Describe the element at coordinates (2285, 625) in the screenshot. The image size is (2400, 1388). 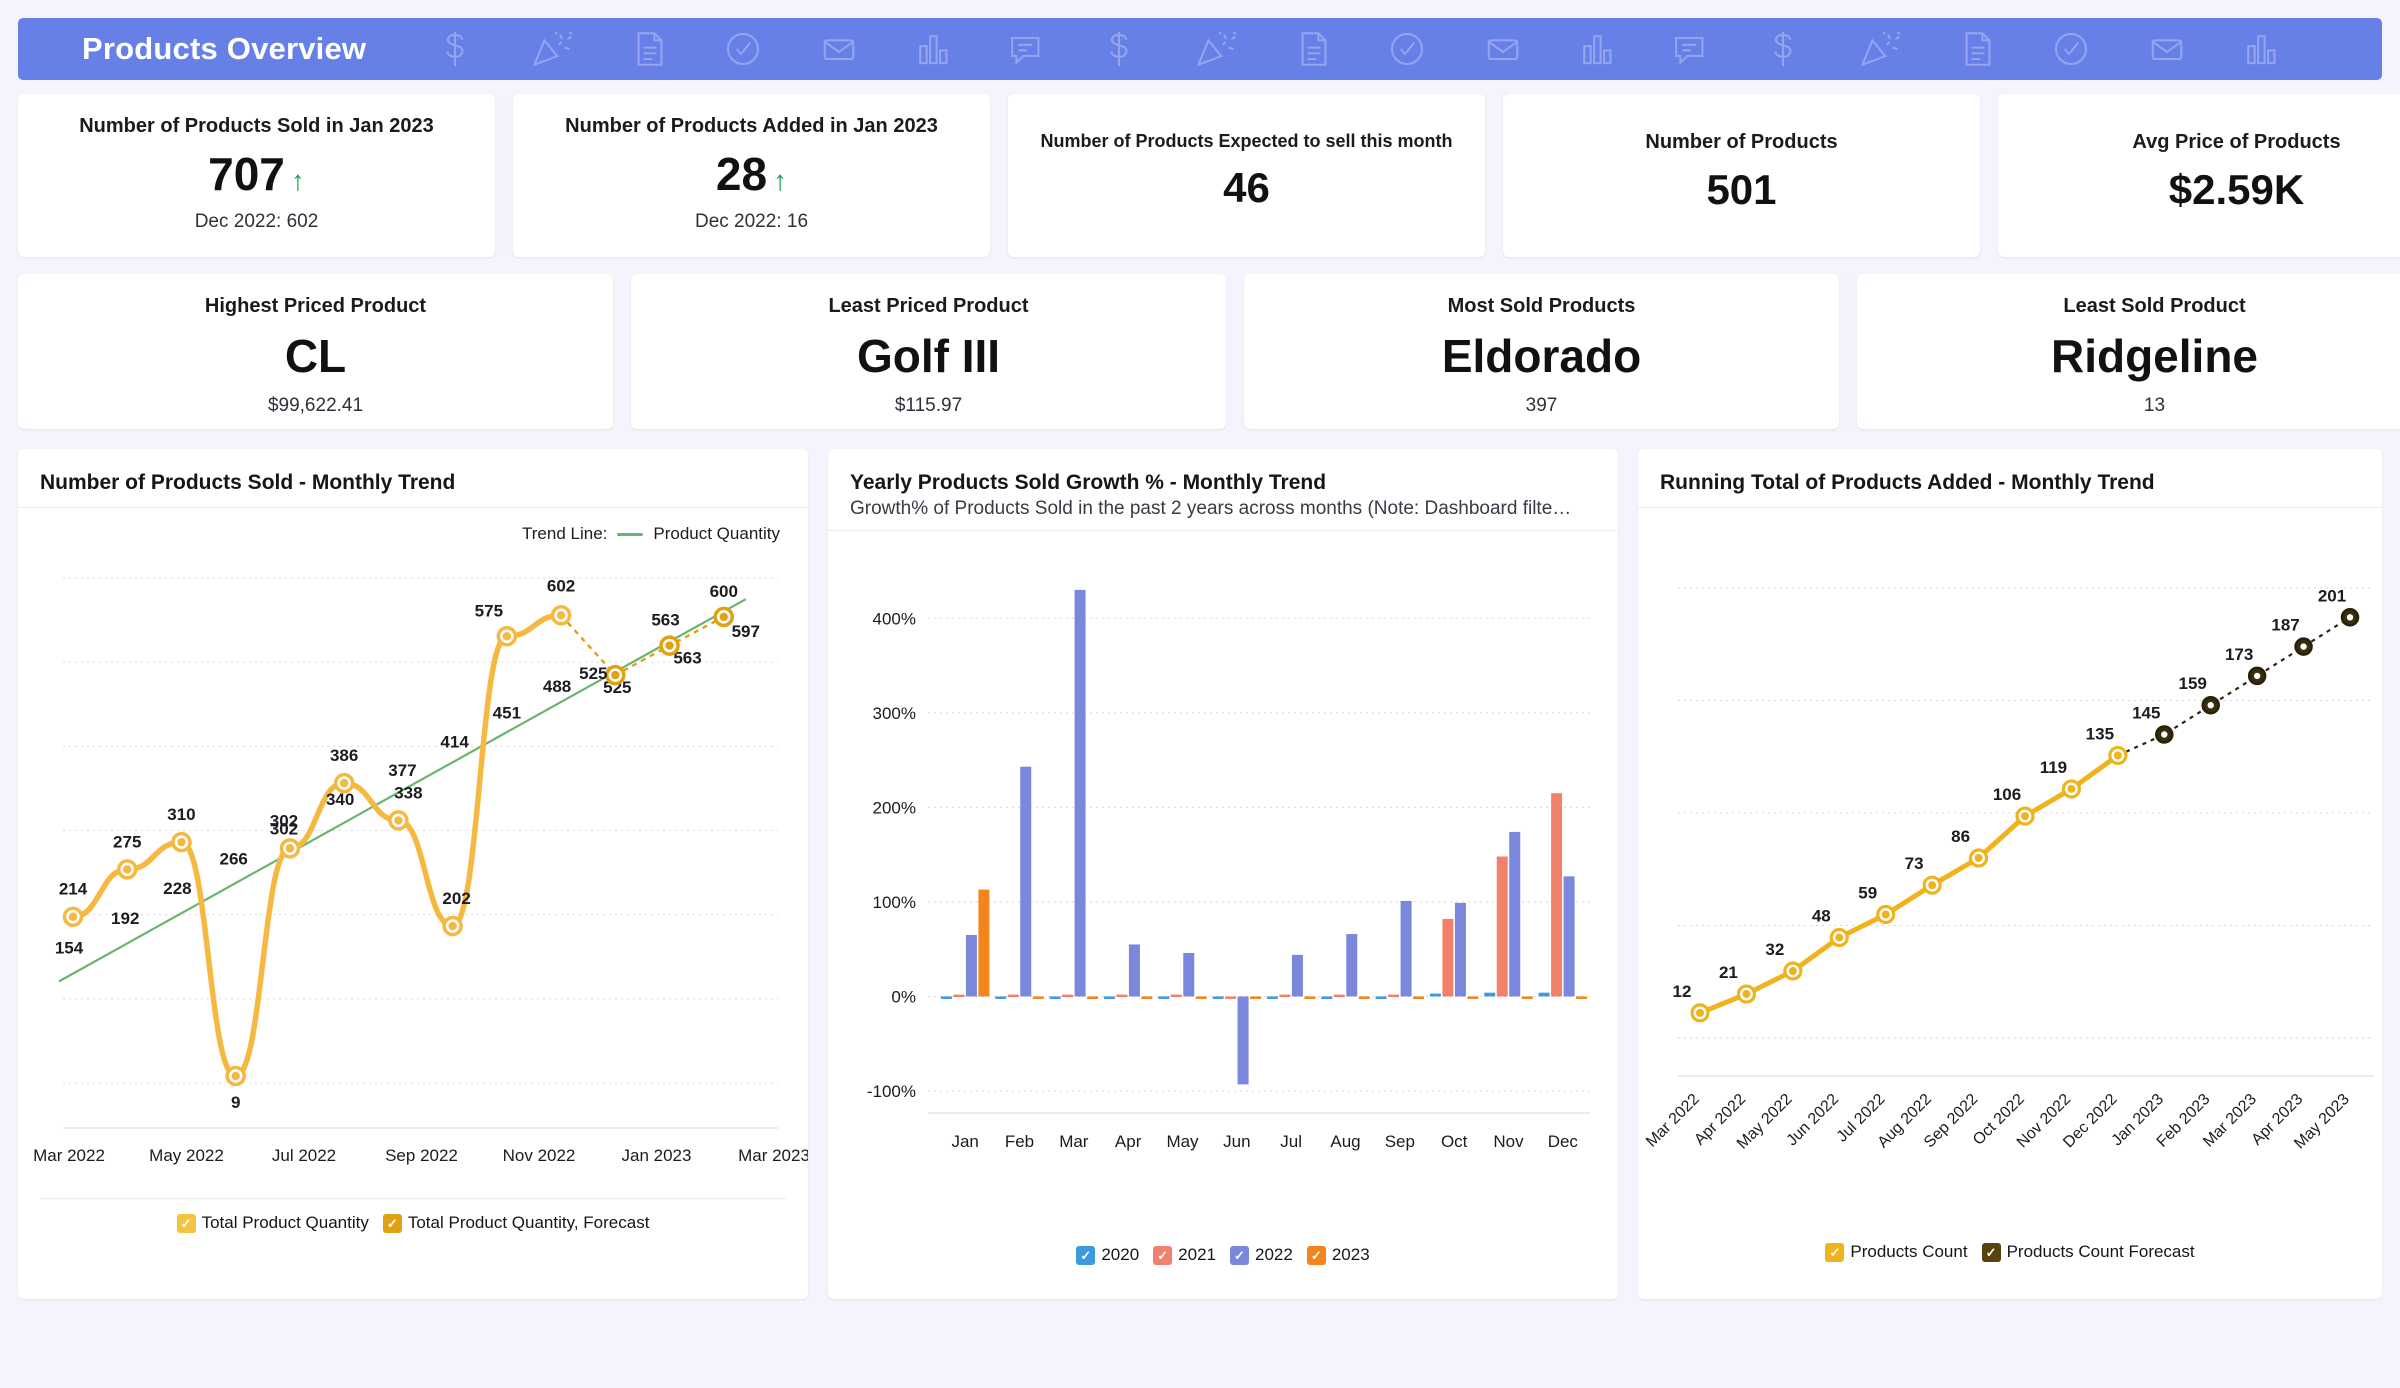
I see `svg-text: 187` at that location.